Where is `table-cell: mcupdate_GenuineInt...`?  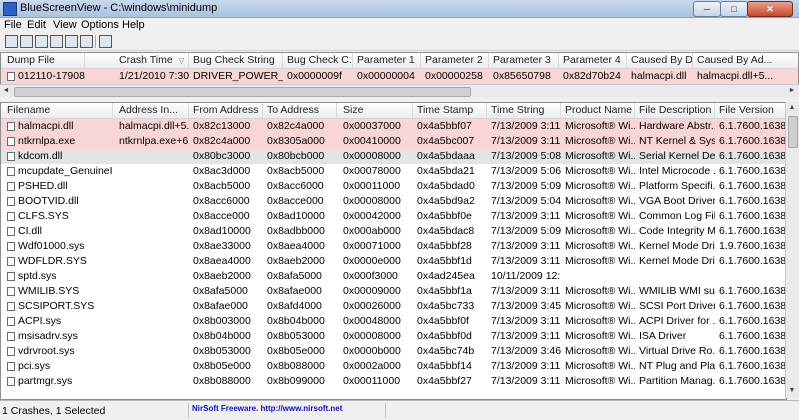
table-cell: mcupdate_GenuineInt... is located at coordinates (58, 171).